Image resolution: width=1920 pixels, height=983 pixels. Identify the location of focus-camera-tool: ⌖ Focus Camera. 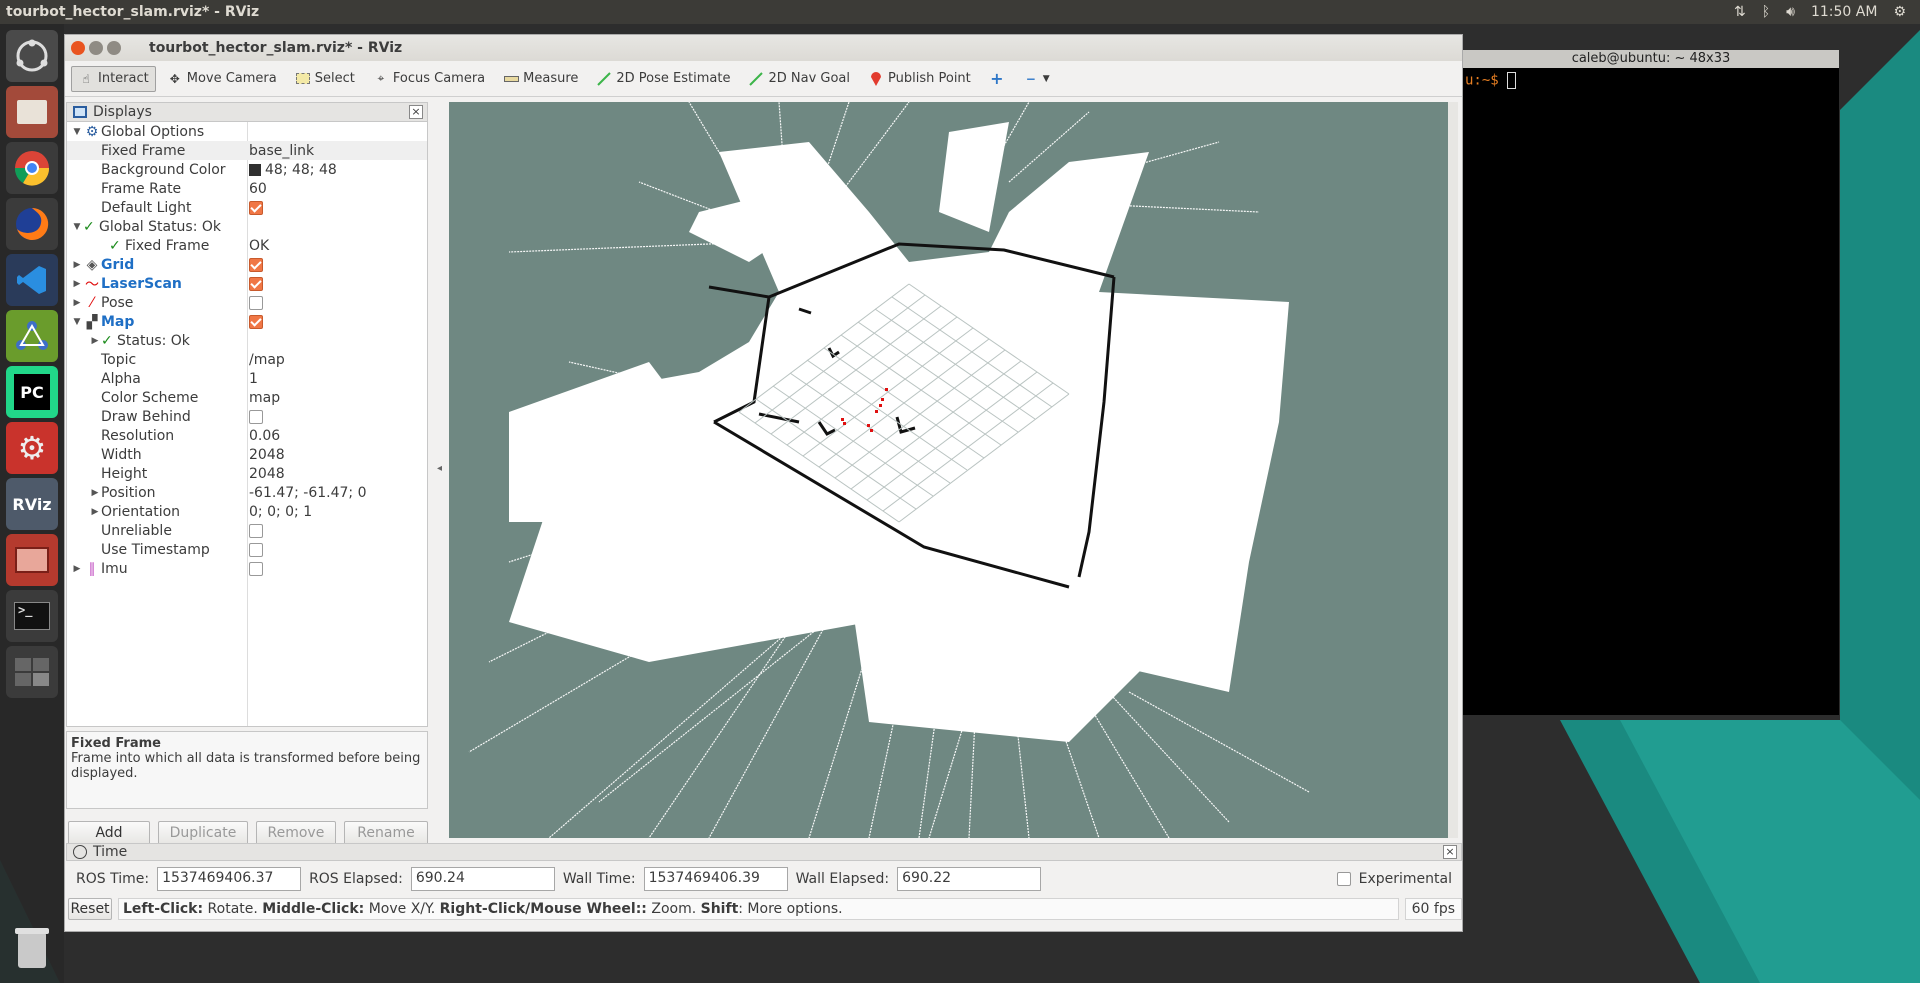
(429, 79).